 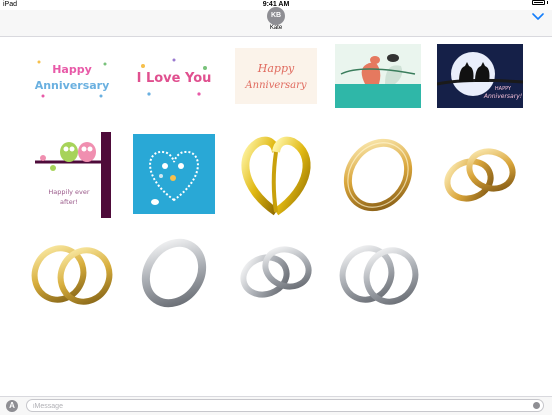 I want to click on sticker-text: Happily ever, so click(x=68, y=192).